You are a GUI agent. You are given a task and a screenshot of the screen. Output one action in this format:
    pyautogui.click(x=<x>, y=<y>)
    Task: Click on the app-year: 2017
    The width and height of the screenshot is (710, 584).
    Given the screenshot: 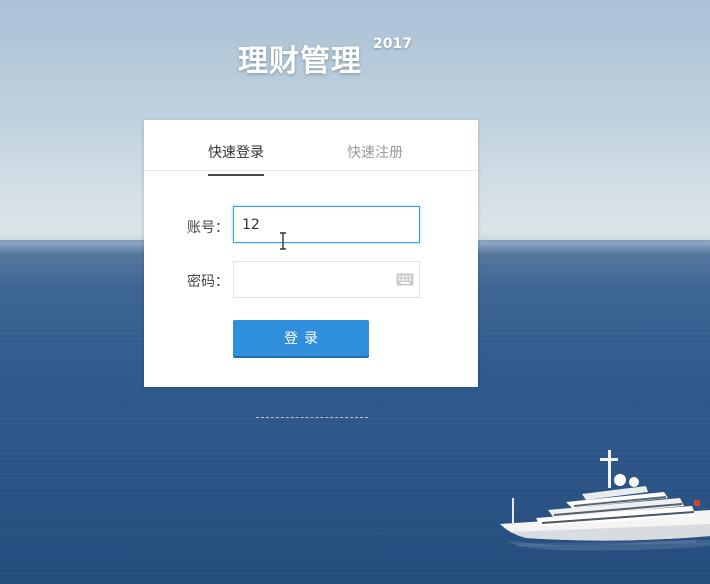 What is the action you would take?
    pyautogui.click(x=392, y=44)
    